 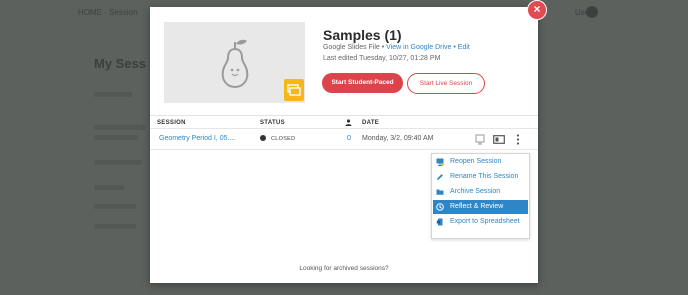 What do you see at coordinates (477, 206) in the screenshot?
I see `menu-item-label: Reflect & Review` at bounding box center [477, 206].